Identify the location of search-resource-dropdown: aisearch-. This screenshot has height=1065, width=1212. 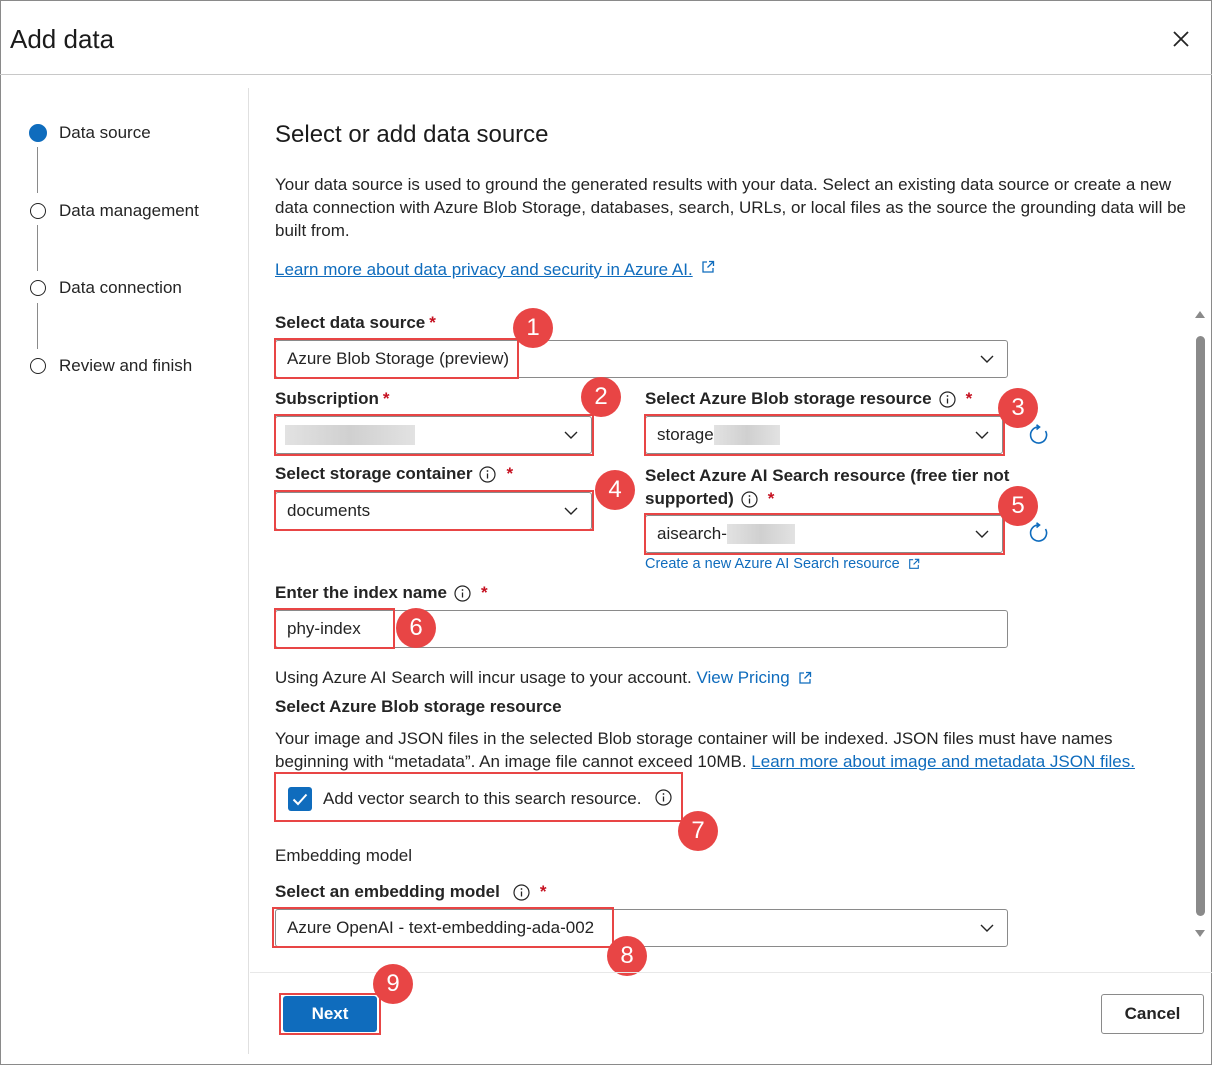
(824, 534).